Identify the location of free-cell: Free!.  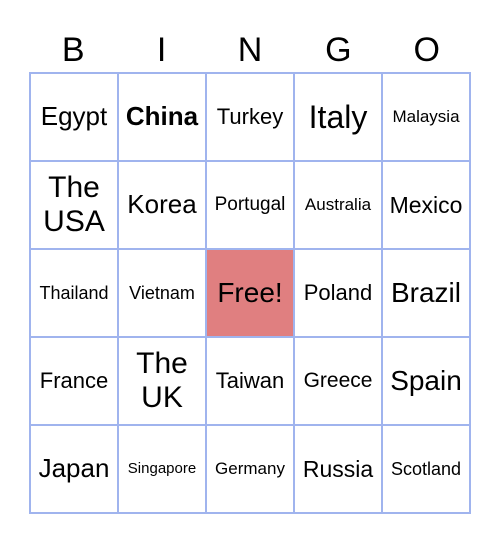
(250, 293).